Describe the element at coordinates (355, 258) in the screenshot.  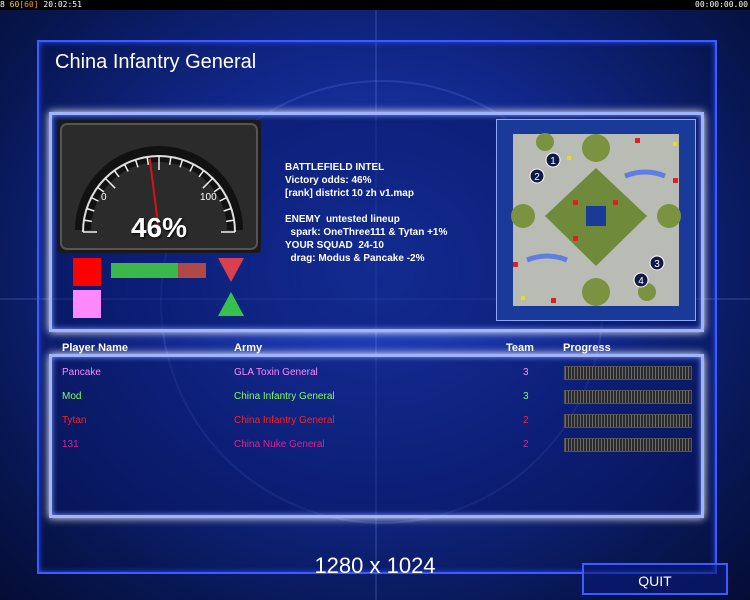
I see `intel-drag: drag: Modus & Pancake -2%` at that location.